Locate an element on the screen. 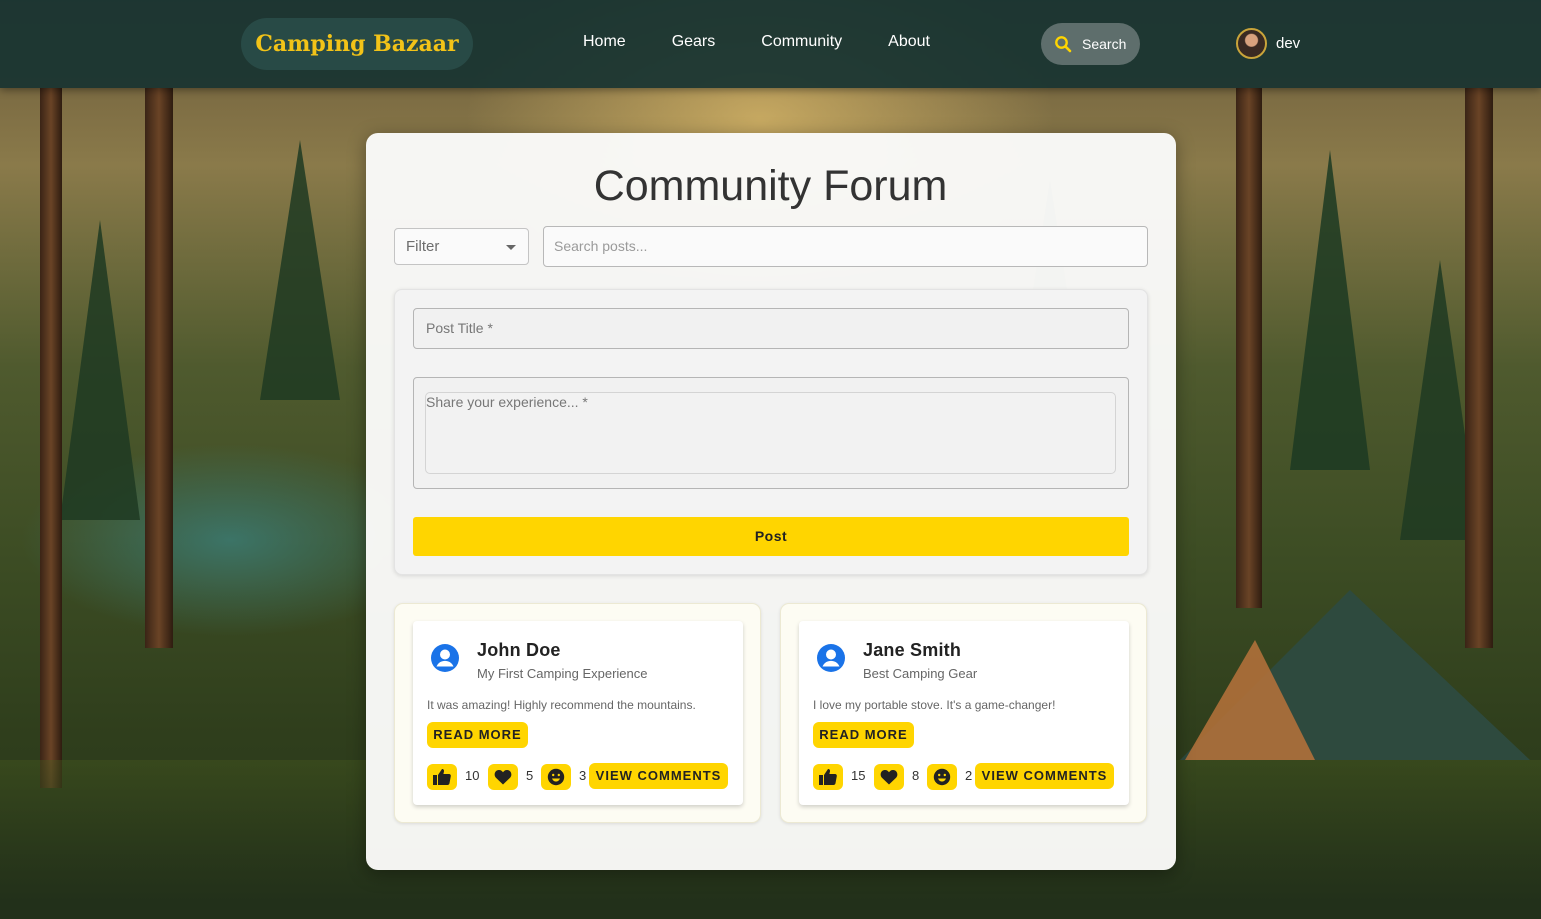 The width and height of the screenshot is (1541, 919). brand-logo: Camping Bazaar is located at coordinates (357, 44).